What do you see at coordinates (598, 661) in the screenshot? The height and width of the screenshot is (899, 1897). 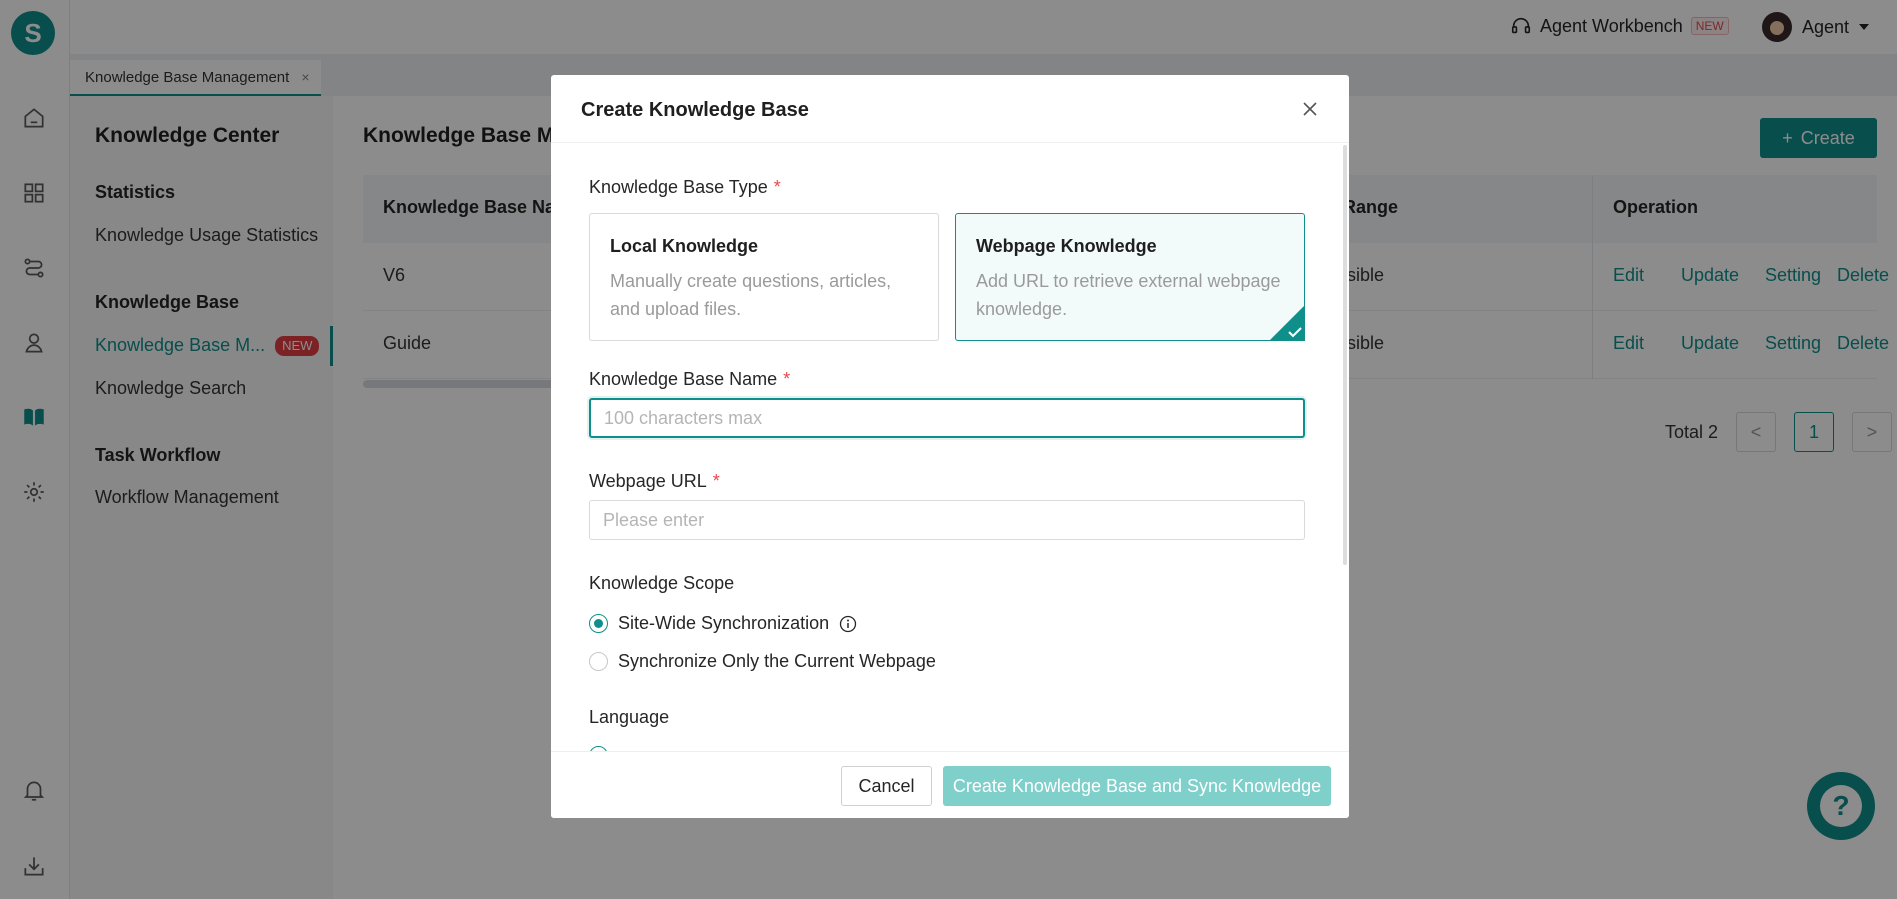 I see `radio-unchecked` at bounding box center [598, 661].